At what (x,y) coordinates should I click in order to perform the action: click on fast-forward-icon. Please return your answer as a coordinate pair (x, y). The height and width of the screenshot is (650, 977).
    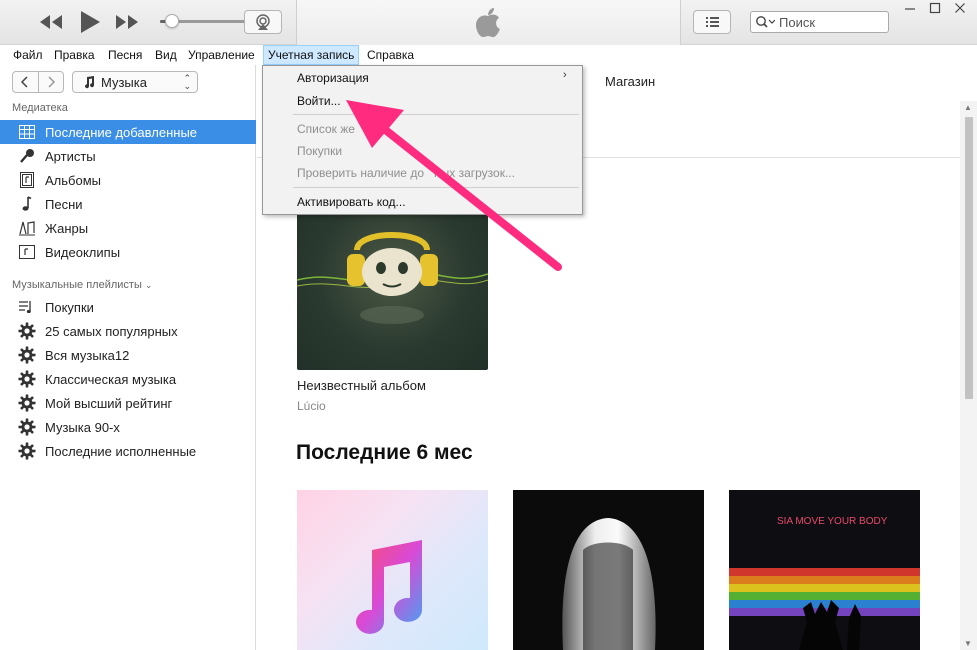
    Looking at the image, I should click on (127, 22).